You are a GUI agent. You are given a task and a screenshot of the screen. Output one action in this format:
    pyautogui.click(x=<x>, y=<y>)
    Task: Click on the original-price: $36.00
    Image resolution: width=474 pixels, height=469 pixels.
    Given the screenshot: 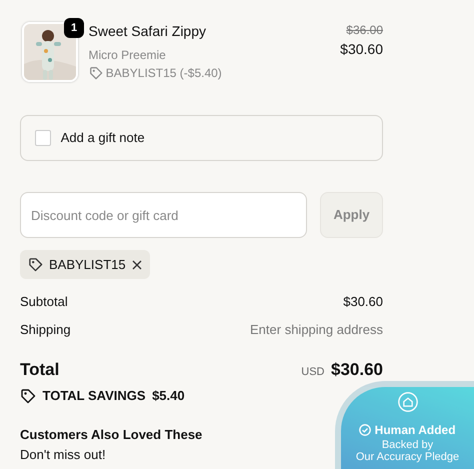 What is the action you would take?
    pyautogui.click(x=364, y=31)
    